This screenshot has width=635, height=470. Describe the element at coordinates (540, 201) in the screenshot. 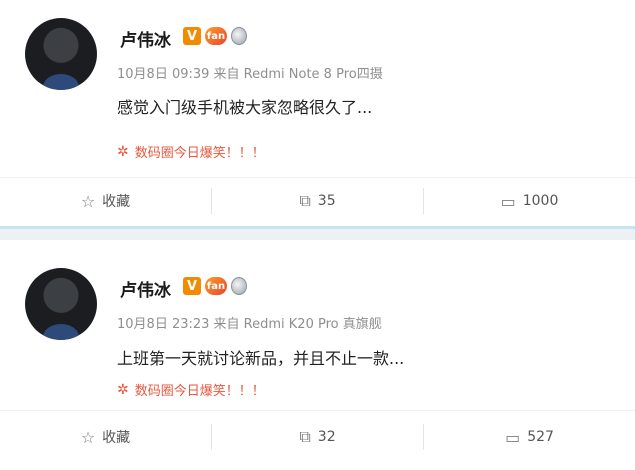

I see `comment-count: 1000` at that location.